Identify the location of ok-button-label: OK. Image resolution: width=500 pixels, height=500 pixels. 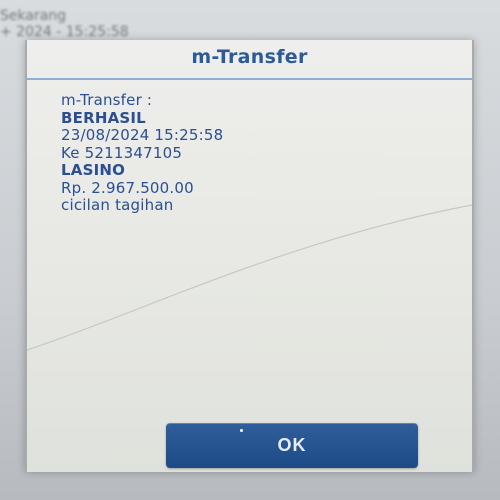
(292, 445).